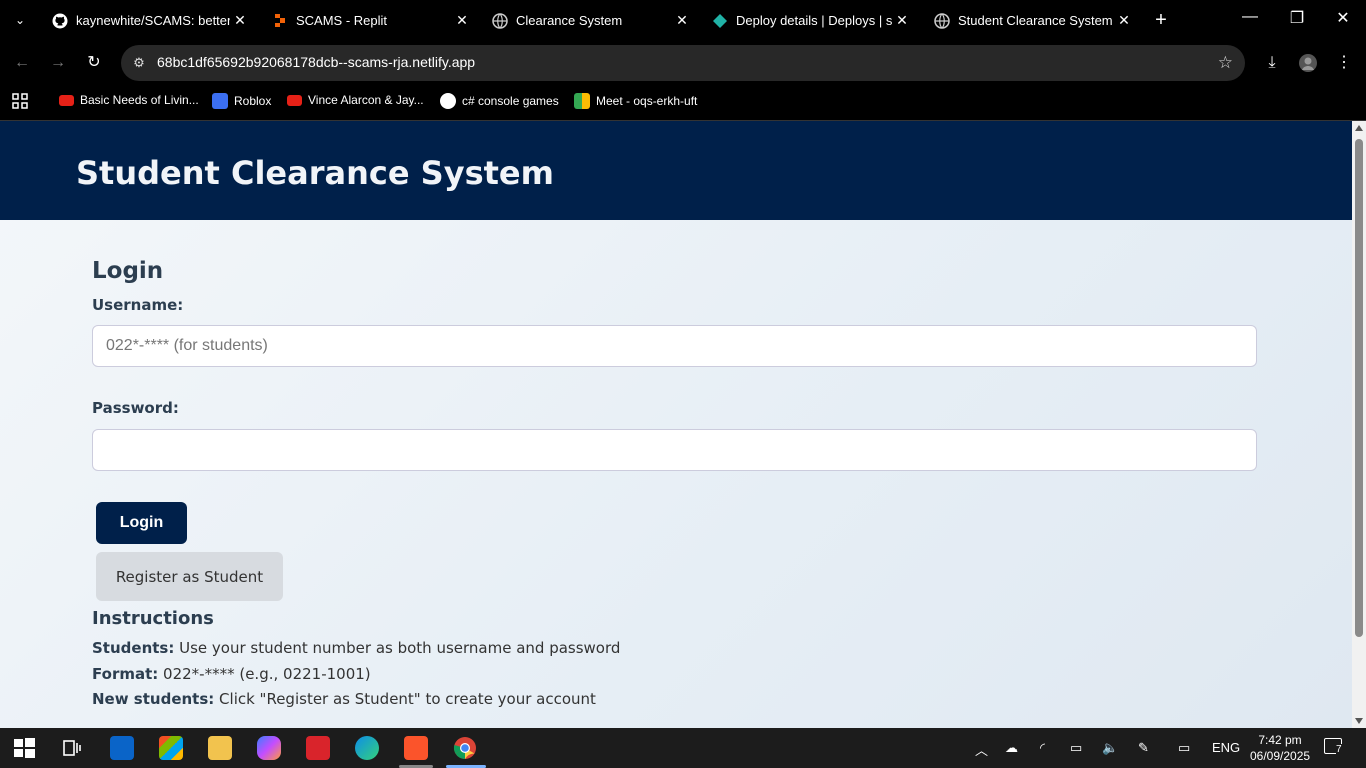 The height and width of the screenshot is (768, 1366). I want to click on scroll-down-icon, so click(1359, 721).